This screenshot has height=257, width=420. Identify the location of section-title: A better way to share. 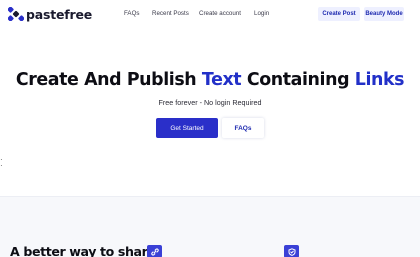
(83, 250).